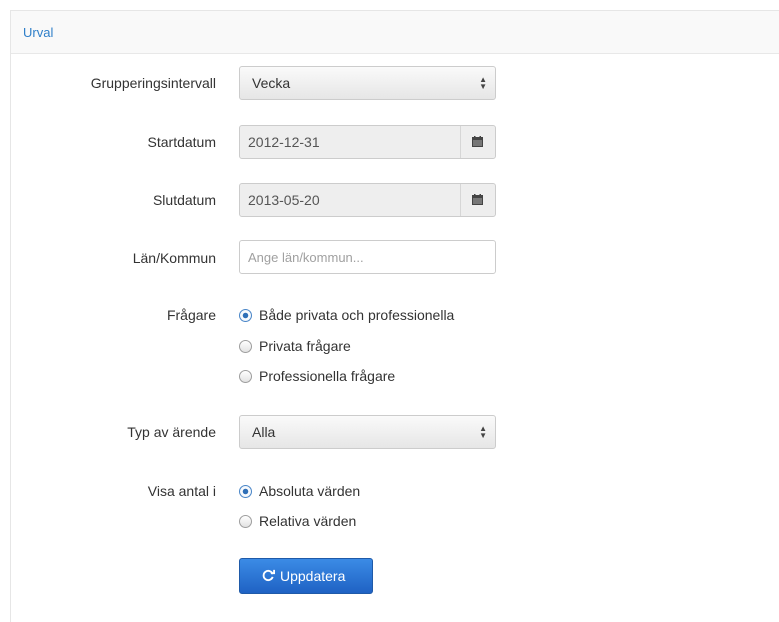 The width and height of the screenshot is (779, 622). I want to click on asker-option-professional-label: Professionella frågare, so click(327, 376).